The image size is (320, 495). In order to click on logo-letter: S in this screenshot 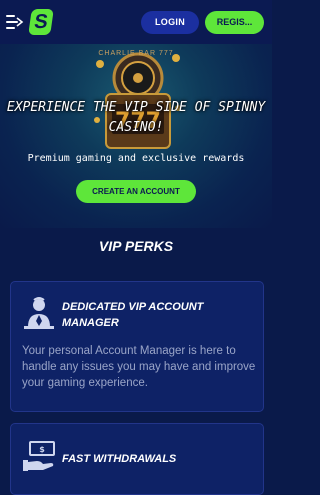, I will do `click(41, 22)`.